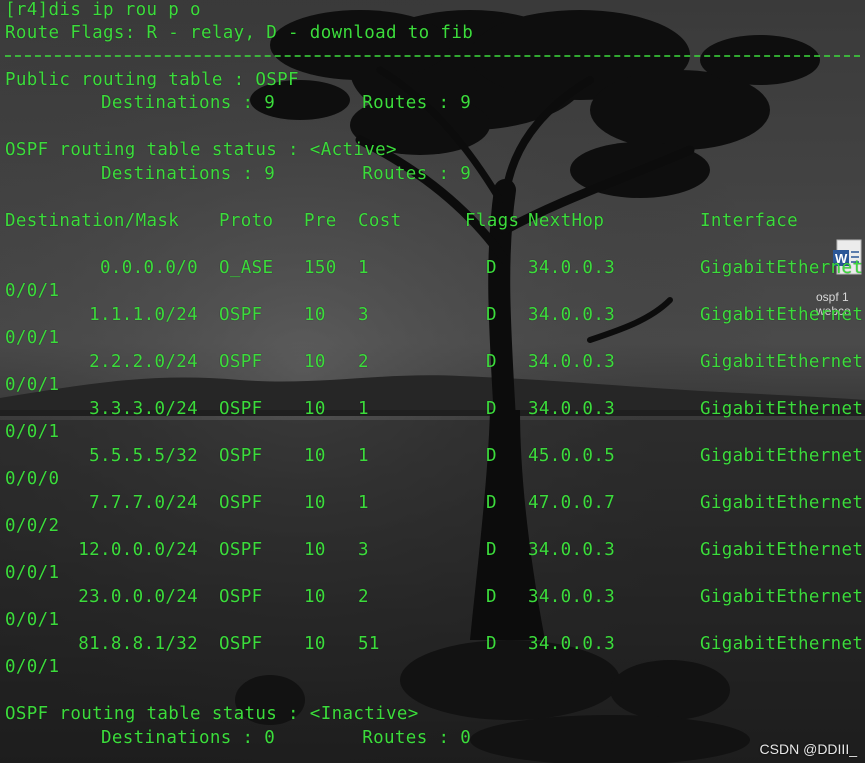 This screenshot has height=763, width=865. Describe the element at coordinates (143, 409) in the screenshot. I see `route-destination: 3.3.3.0/24` at that location.